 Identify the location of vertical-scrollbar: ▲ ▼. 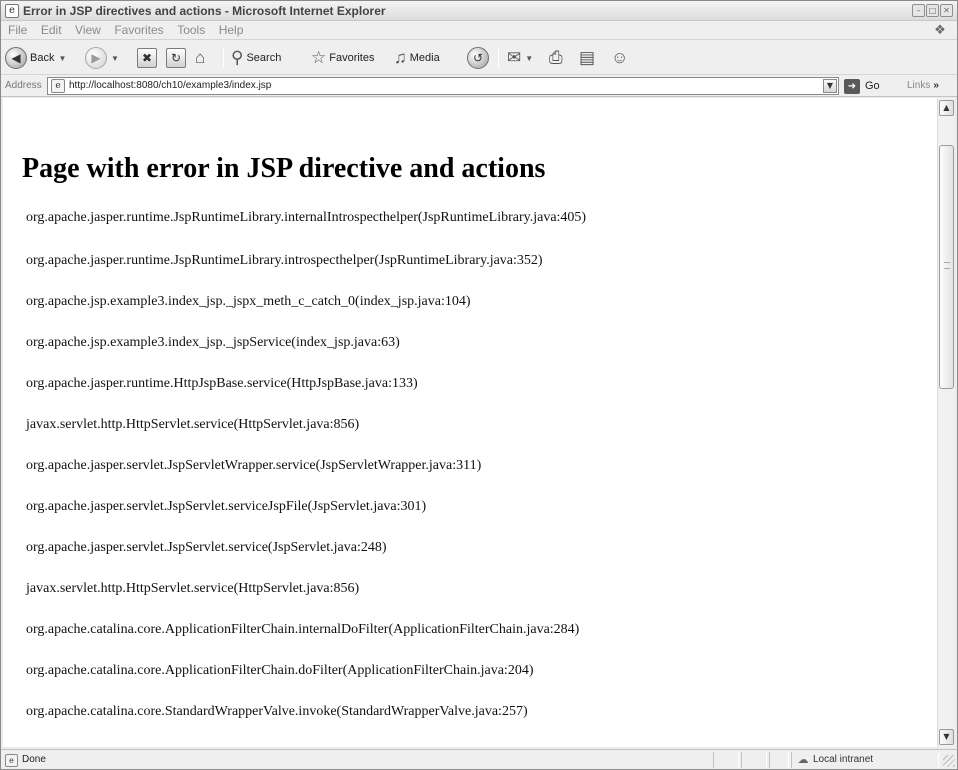
(945, 422).